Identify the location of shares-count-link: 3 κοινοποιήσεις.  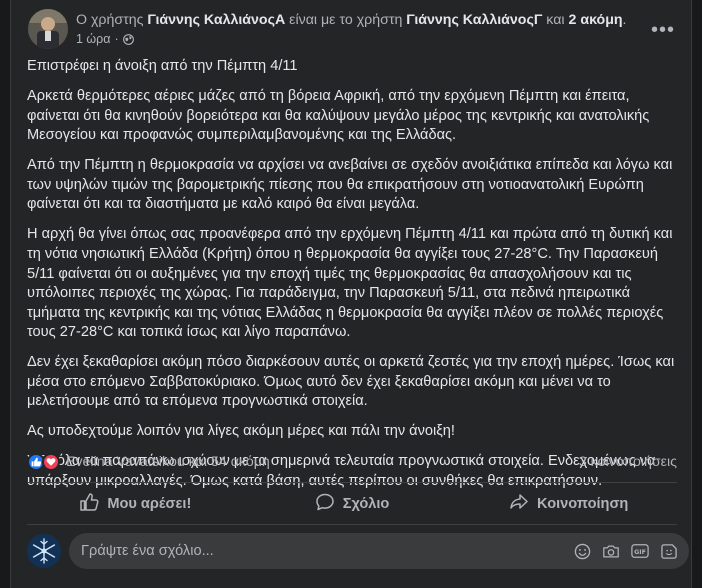
(628, 462).